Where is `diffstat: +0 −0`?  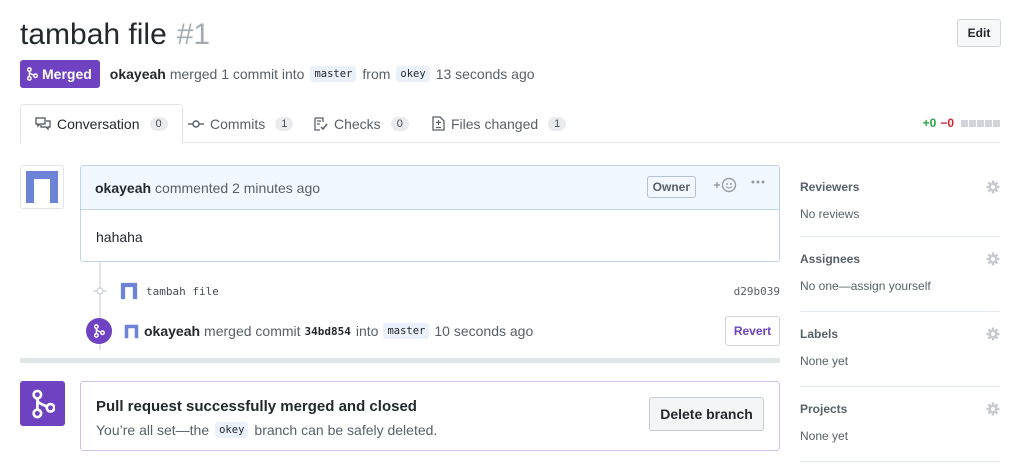
diffstat: +0 −0 is located at coordinates (961, 123).